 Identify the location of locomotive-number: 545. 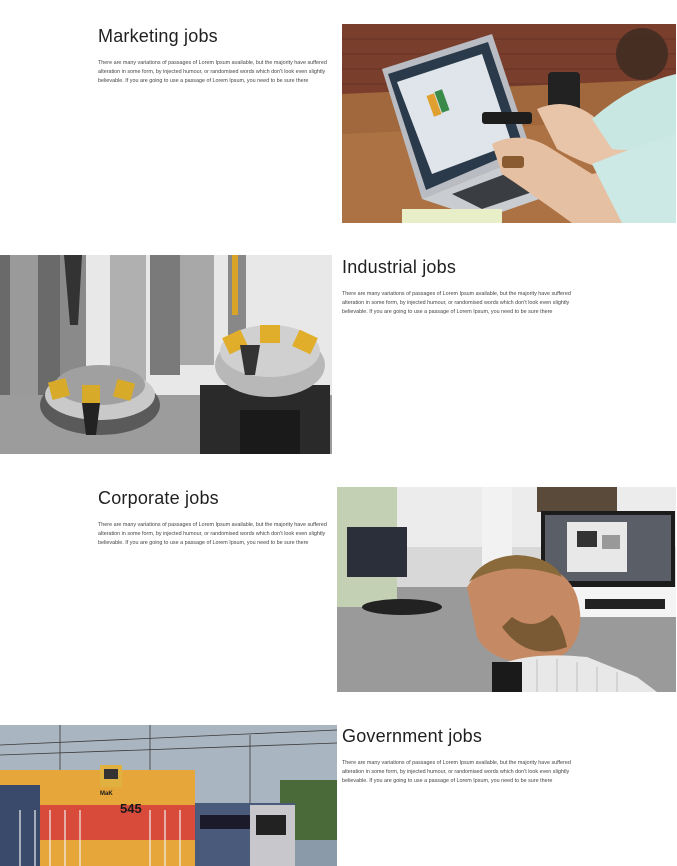
(131, 808).